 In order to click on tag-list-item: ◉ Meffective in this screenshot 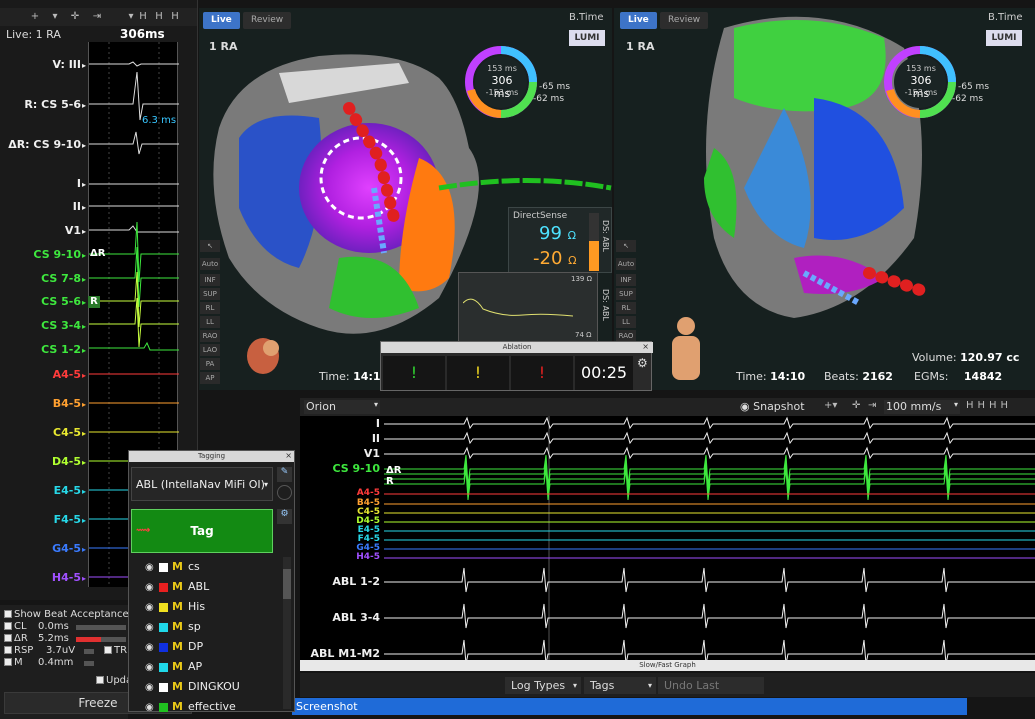, I will do `click(212, 707)`.